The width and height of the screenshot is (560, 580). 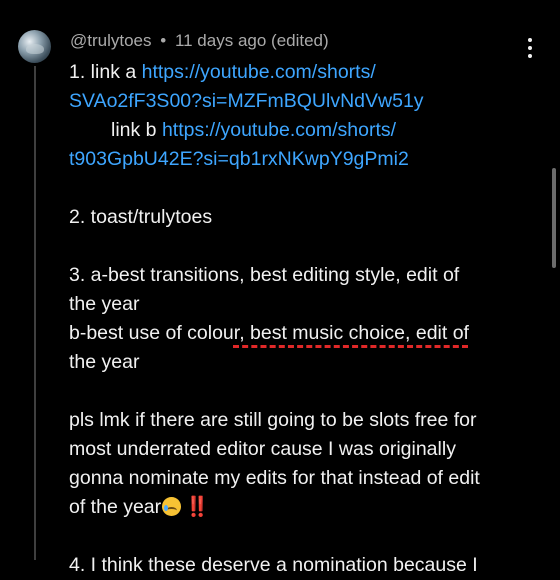 What do you see at coordinates (141, 217) in the screenshot?
I see `line-5: 2. toast/trulytoes` at bounding box center [141, 217].